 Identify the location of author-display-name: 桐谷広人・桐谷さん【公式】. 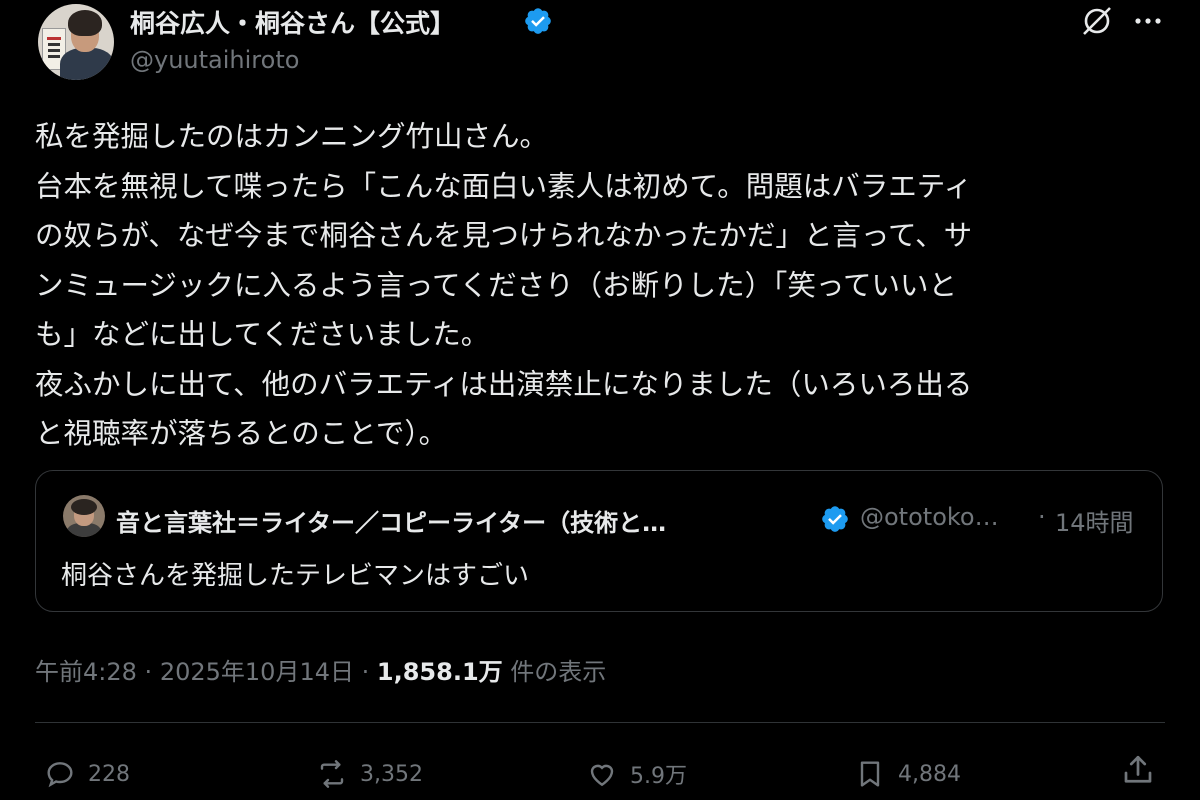
(292, 22).